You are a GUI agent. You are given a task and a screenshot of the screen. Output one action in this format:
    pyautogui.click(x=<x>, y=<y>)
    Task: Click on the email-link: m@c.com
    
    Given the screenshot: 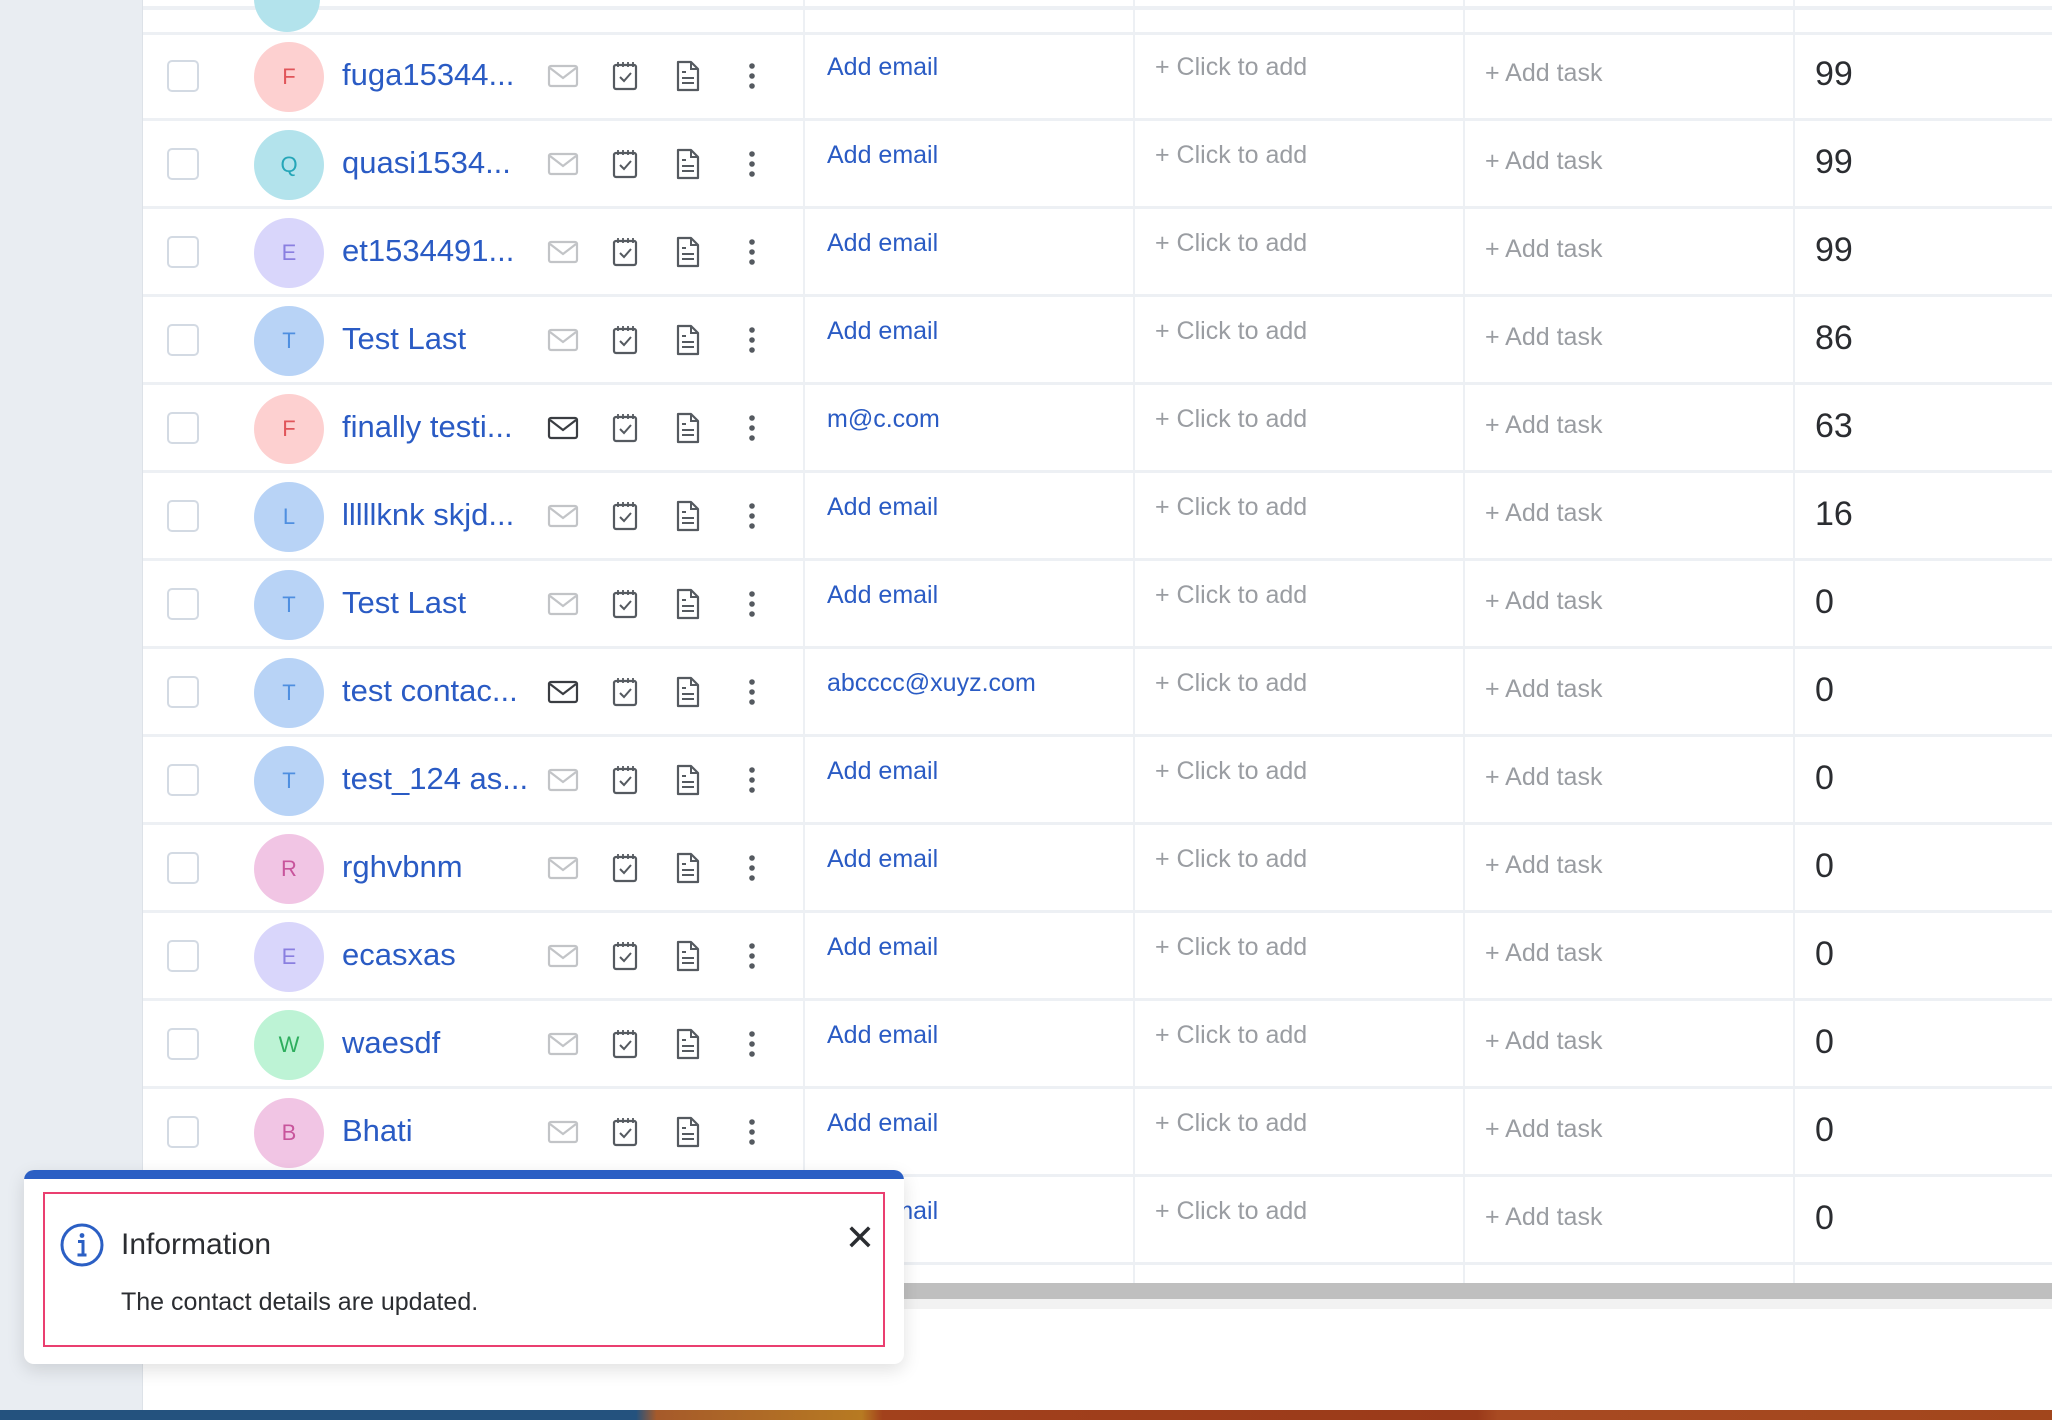 What is the action you would take?
    pyautogui.click(x=883, y=419)
    